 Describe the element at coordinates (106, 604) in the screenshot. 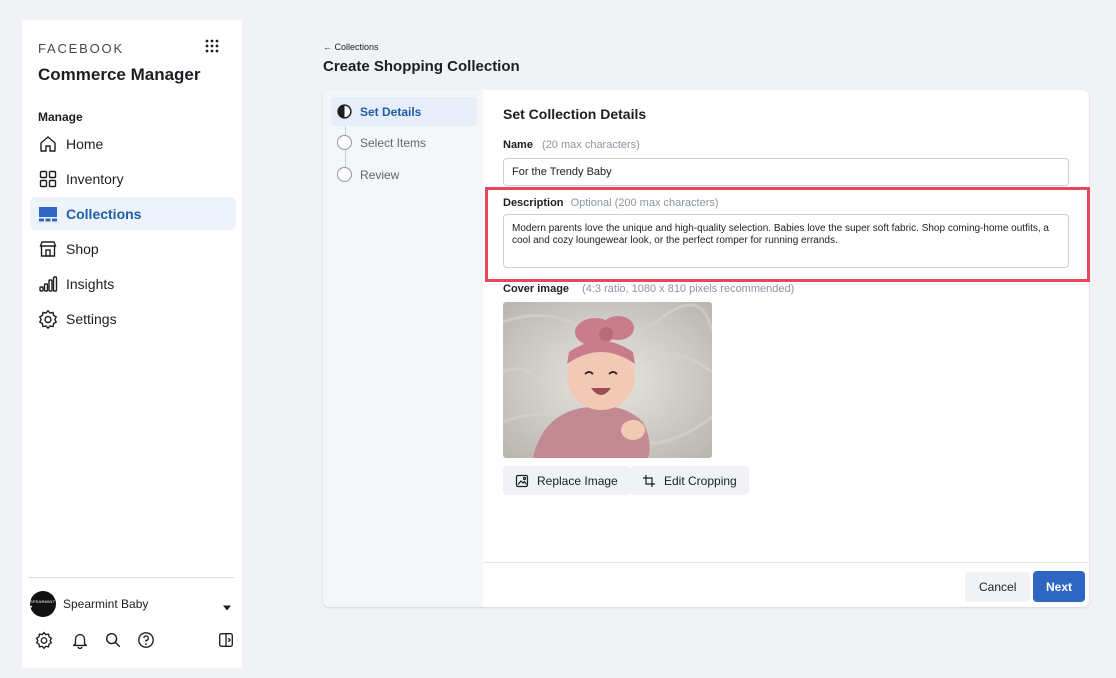

I see `account-name: Spearmint Baby` at that location.